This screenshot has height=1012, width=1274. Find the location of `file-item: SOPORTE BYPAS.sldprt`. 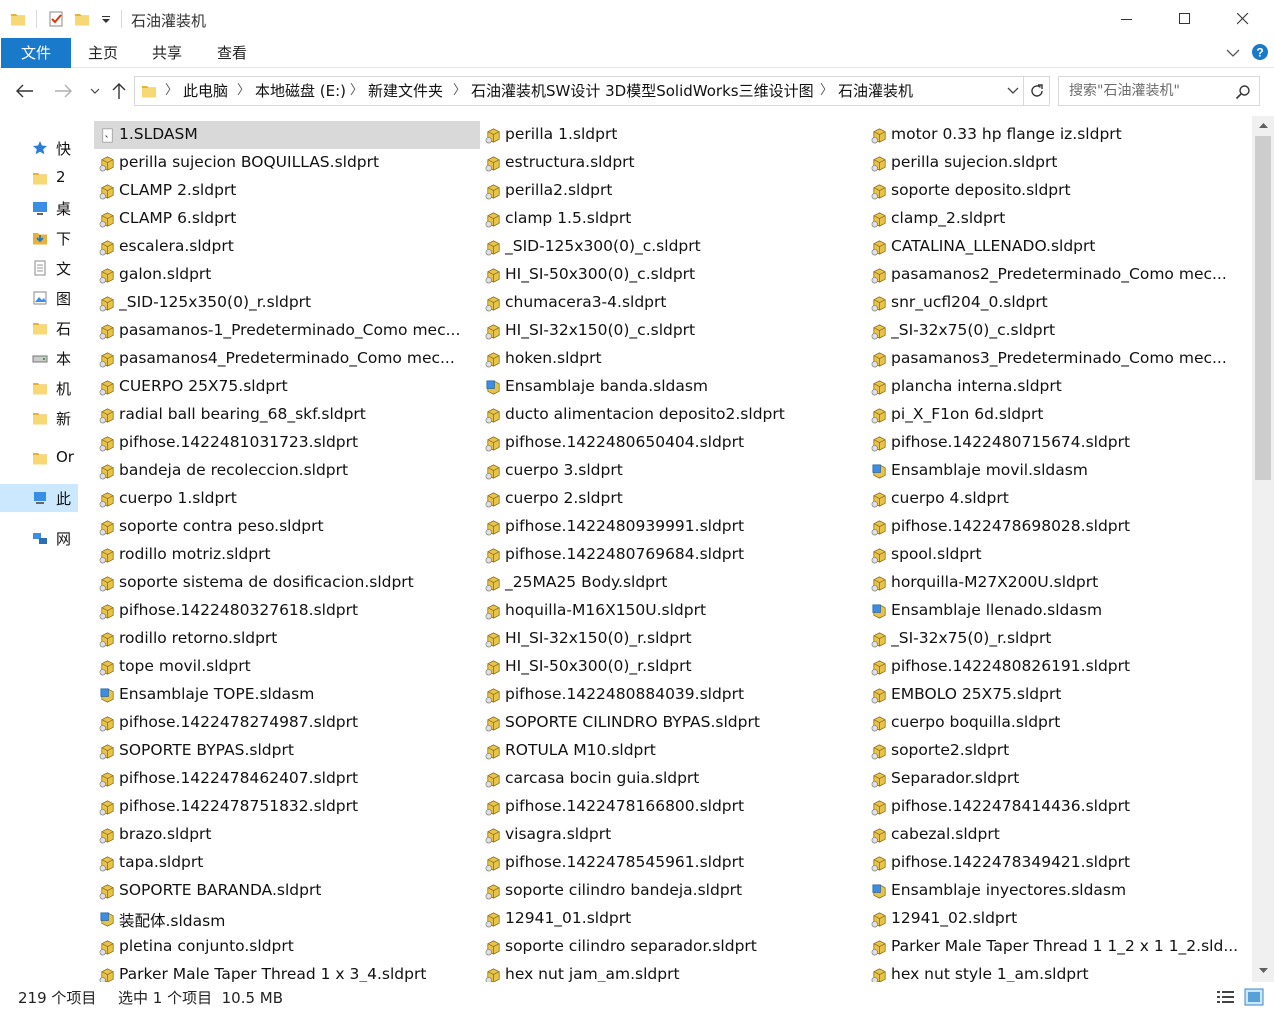

file-item: SOPORTE BYPAS.sldprt is located at coordinates (287, 751).